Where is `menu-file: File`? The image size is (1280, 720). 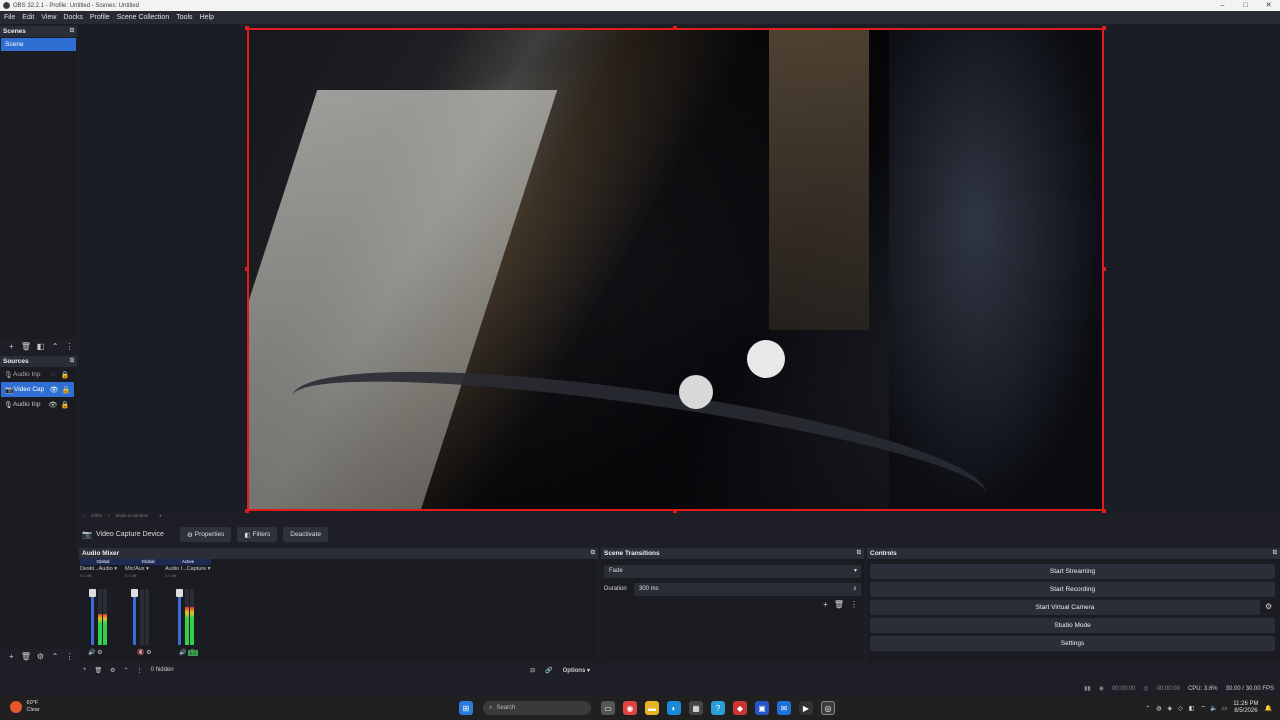
menu-file: File is located at coordinates (9, 17).